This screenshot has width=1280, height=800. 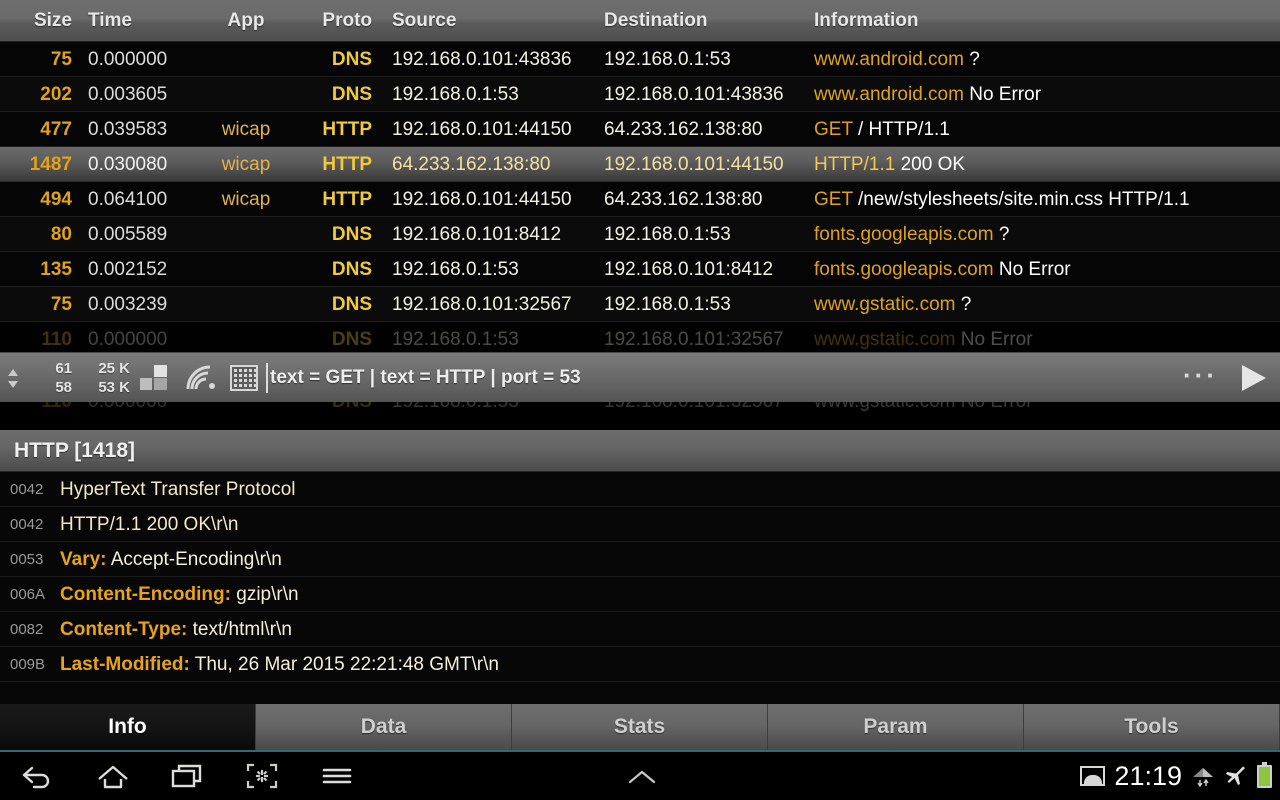 I want to click on cell-destination: 192.168.0.101:8412, so click(x=689, y=269).